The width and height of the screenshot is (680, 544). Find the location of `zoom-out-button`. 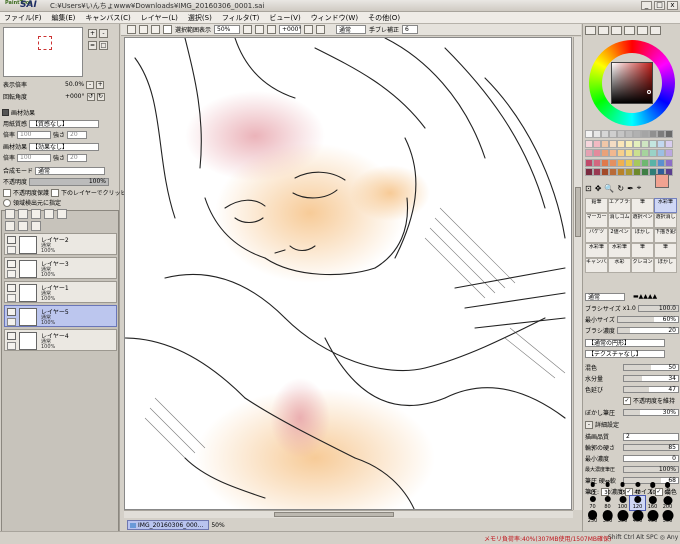

zoom-out-button is located at coordinates (248, 29).